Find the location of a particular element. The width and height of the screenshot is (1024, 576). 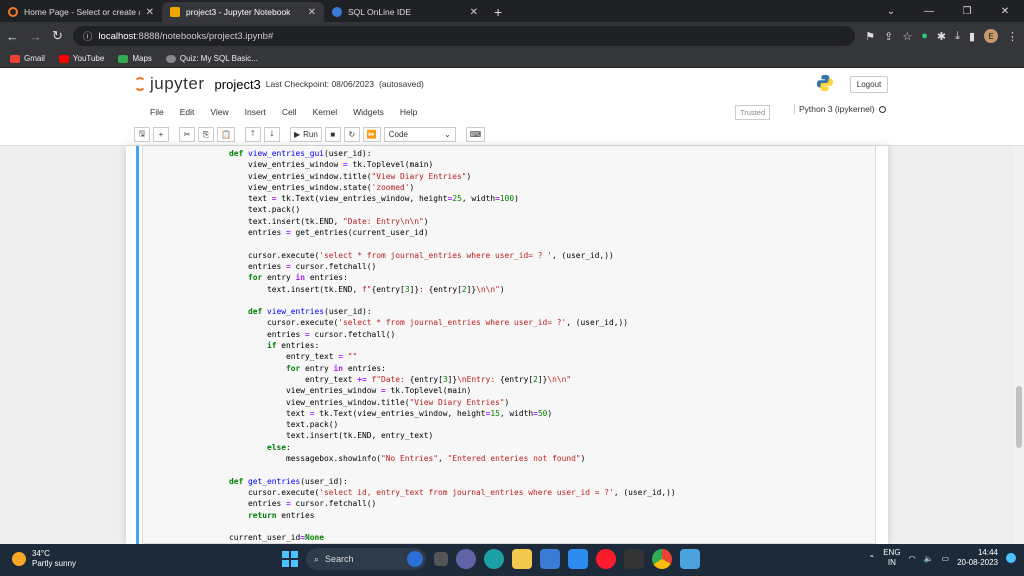

chevron-up-icon: ⌃ is located at coordinates (872, 558).